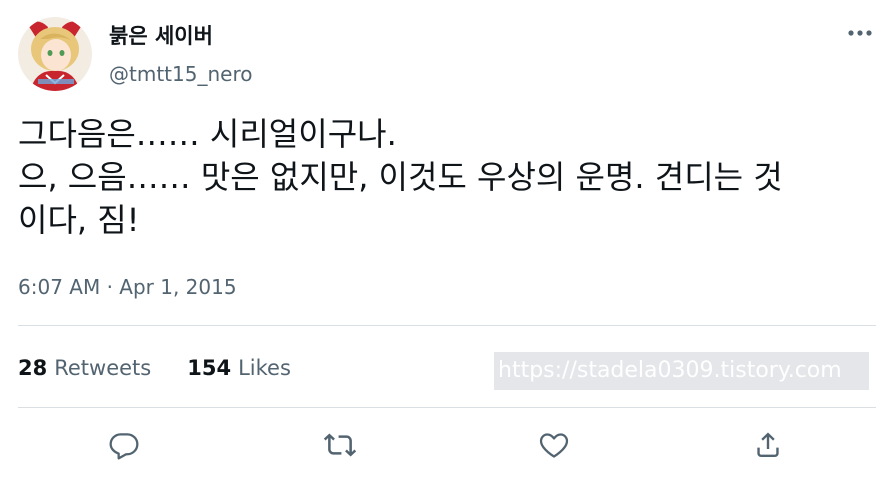 Image resolution: width=894 pixels, height=499 pixels. I want to click on heart-icon, so click(554, 445).